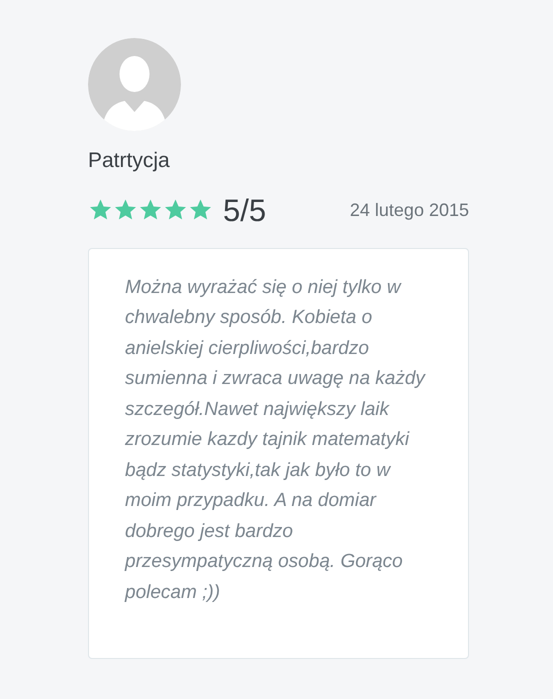 This screenshot has height=699, width=553. What do you see at coordinates (134, 84) in the screenshot?
I see `avatar-icon` at bounding box center [134, 84].